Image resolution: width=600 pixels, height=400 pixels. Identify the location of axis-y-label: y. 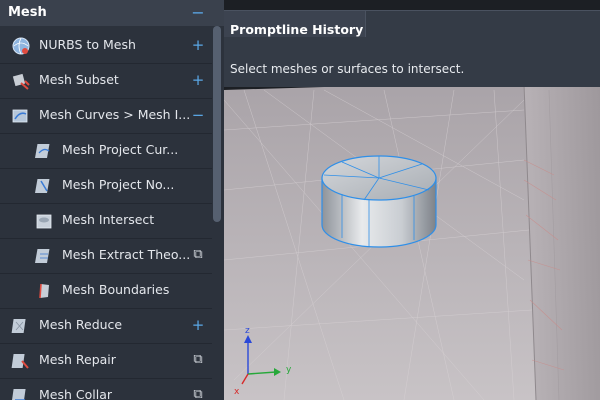
(289, 370).